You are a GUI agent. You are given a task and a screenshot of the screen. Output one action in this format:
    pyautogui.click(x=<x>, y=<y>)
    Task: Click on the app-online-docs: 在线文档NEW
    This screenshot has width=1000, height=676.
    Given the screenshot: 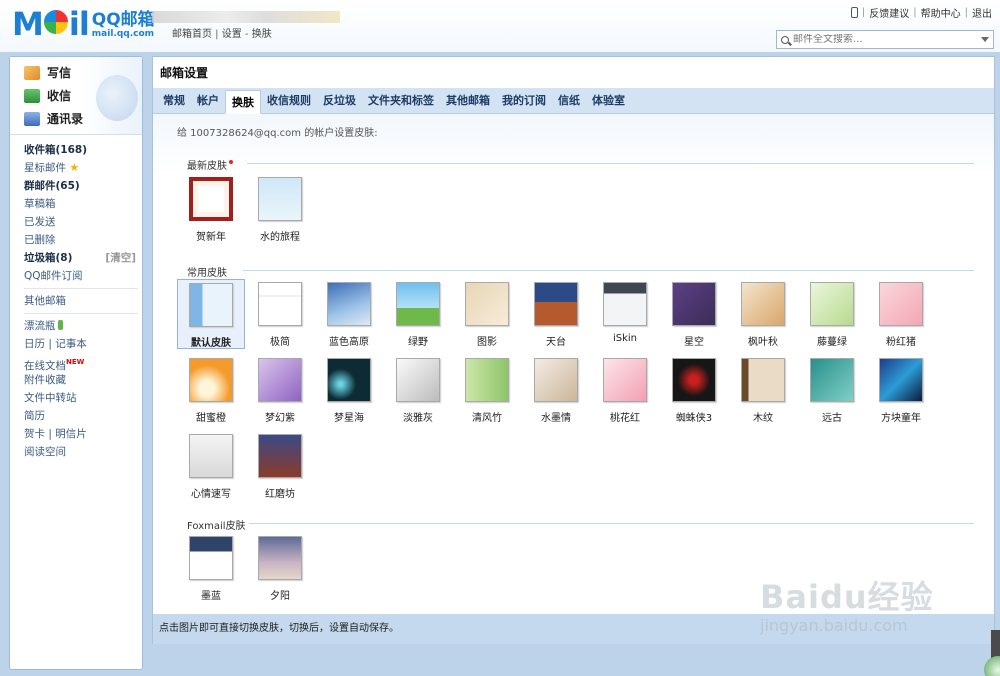 What is the action you would take?
    pyautogui.click(x=83, y=362)
    